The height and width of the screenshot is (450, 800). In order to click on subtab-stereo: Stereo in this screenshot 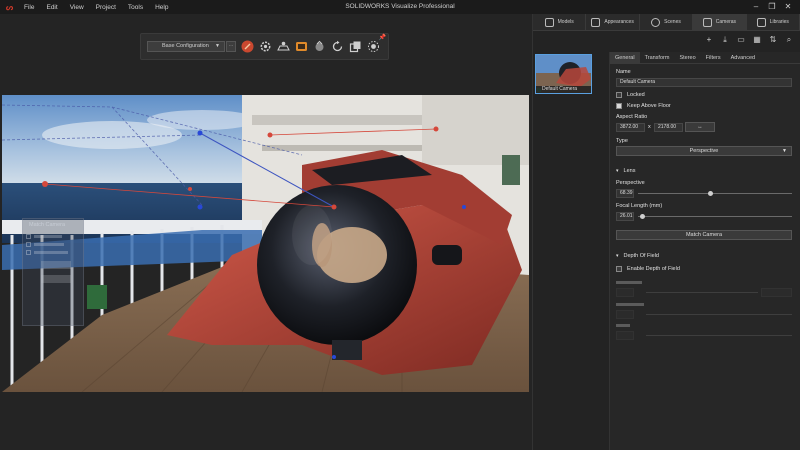, I will do `click(687, 58)`.